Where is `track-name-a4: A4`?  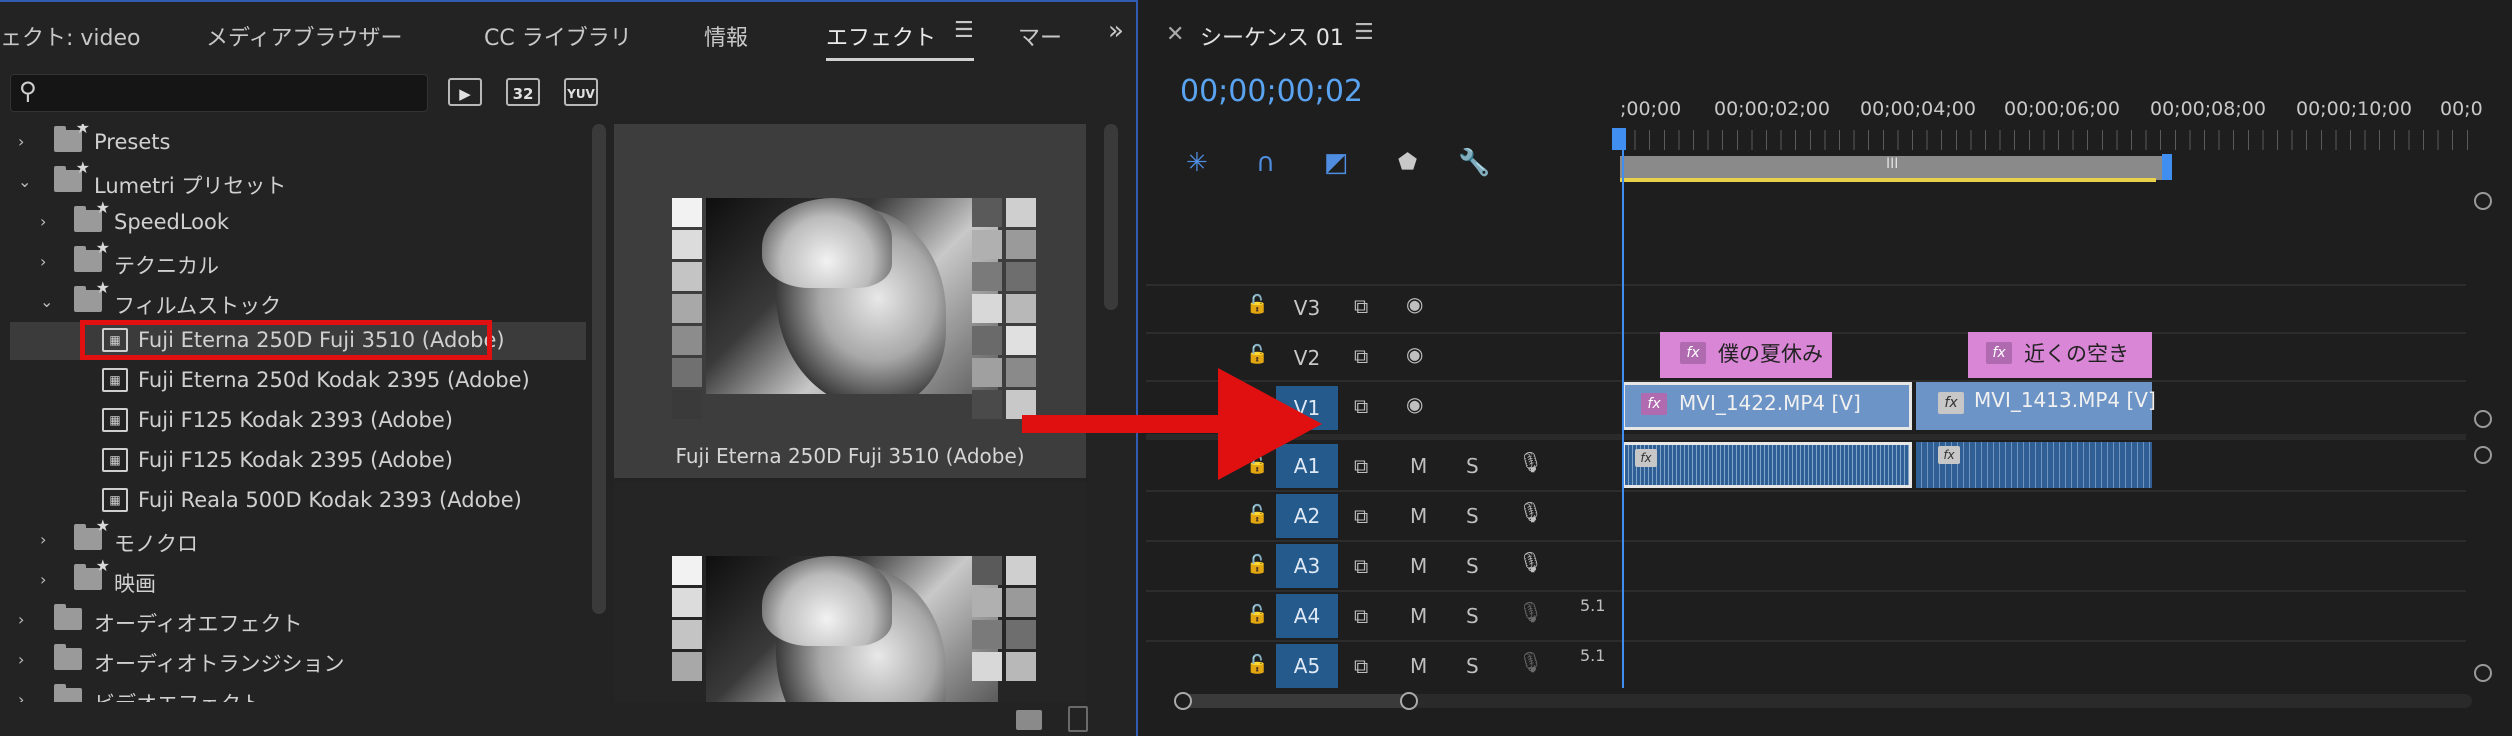
track-name-a4: A4 is located at coordinates (1307, 616).